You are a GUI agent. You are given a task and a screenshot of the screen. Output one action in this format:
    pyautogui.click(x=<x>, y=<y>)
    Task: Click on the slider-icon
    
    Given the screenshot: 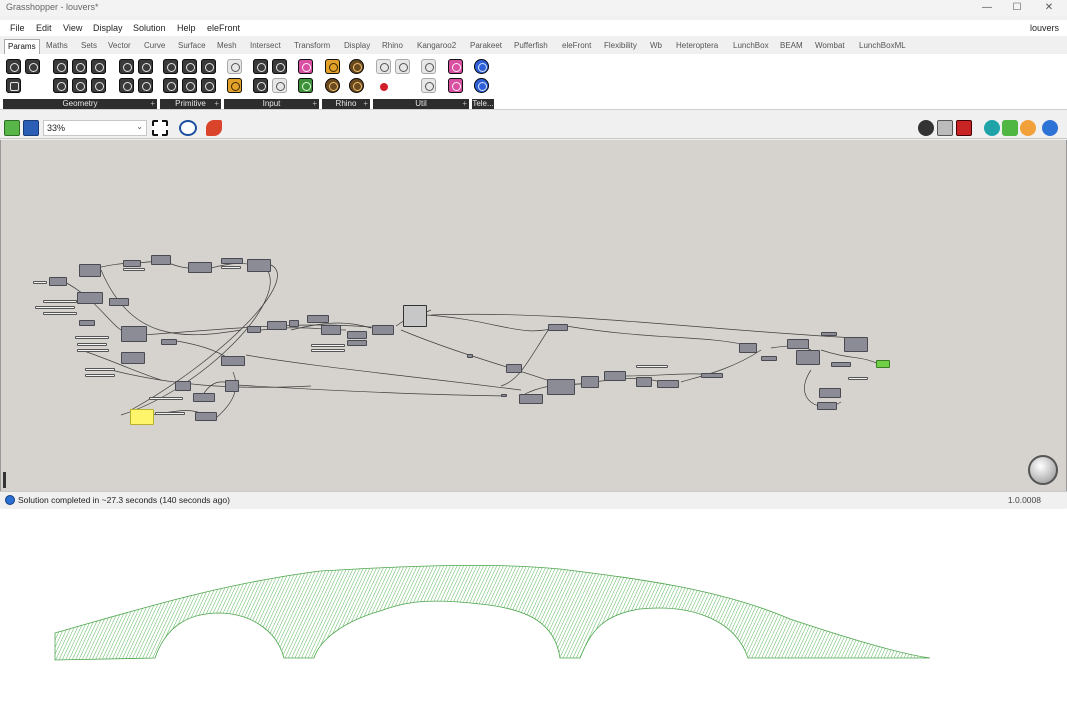 What is the action you would take?
    pyautogui.click(x=234, y=66)
    